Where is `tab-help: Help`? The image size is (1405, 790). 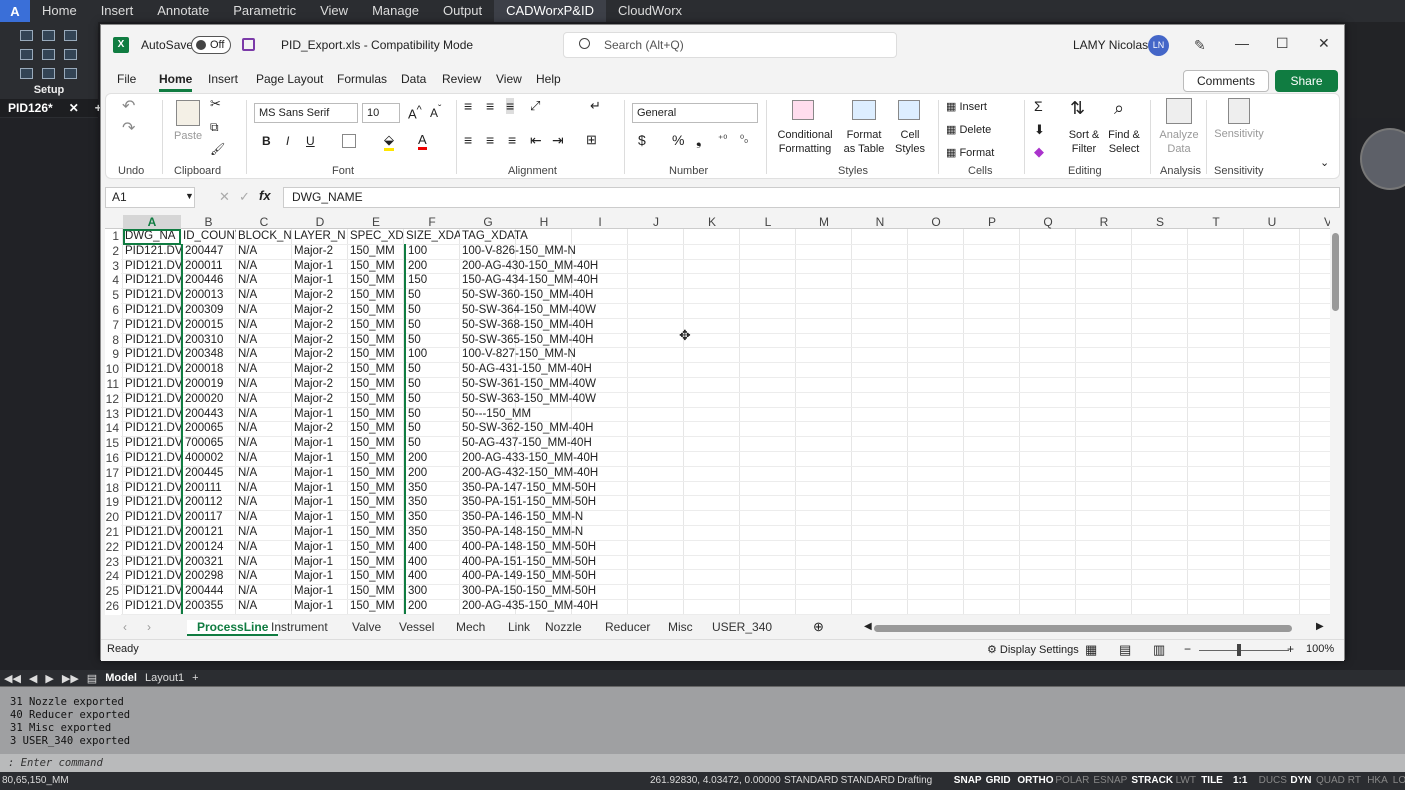
tab-help: Help is located at coordinates (548, 79).